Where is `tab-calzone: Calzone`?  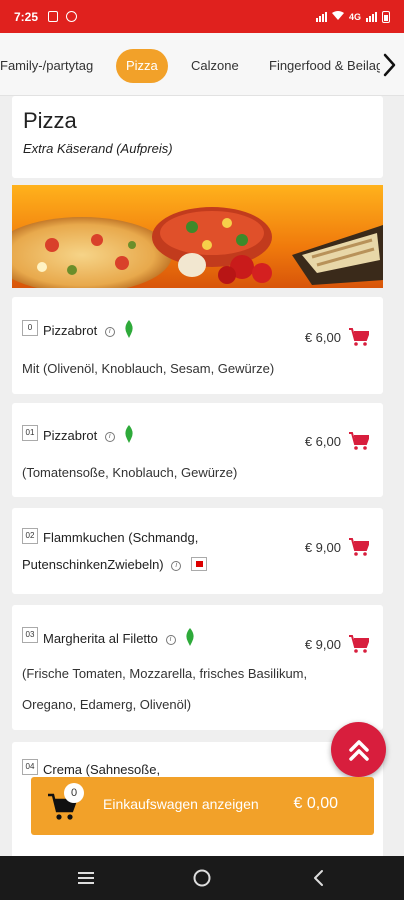
tab-calzone: Calzone is located at coordinates (215, 66).